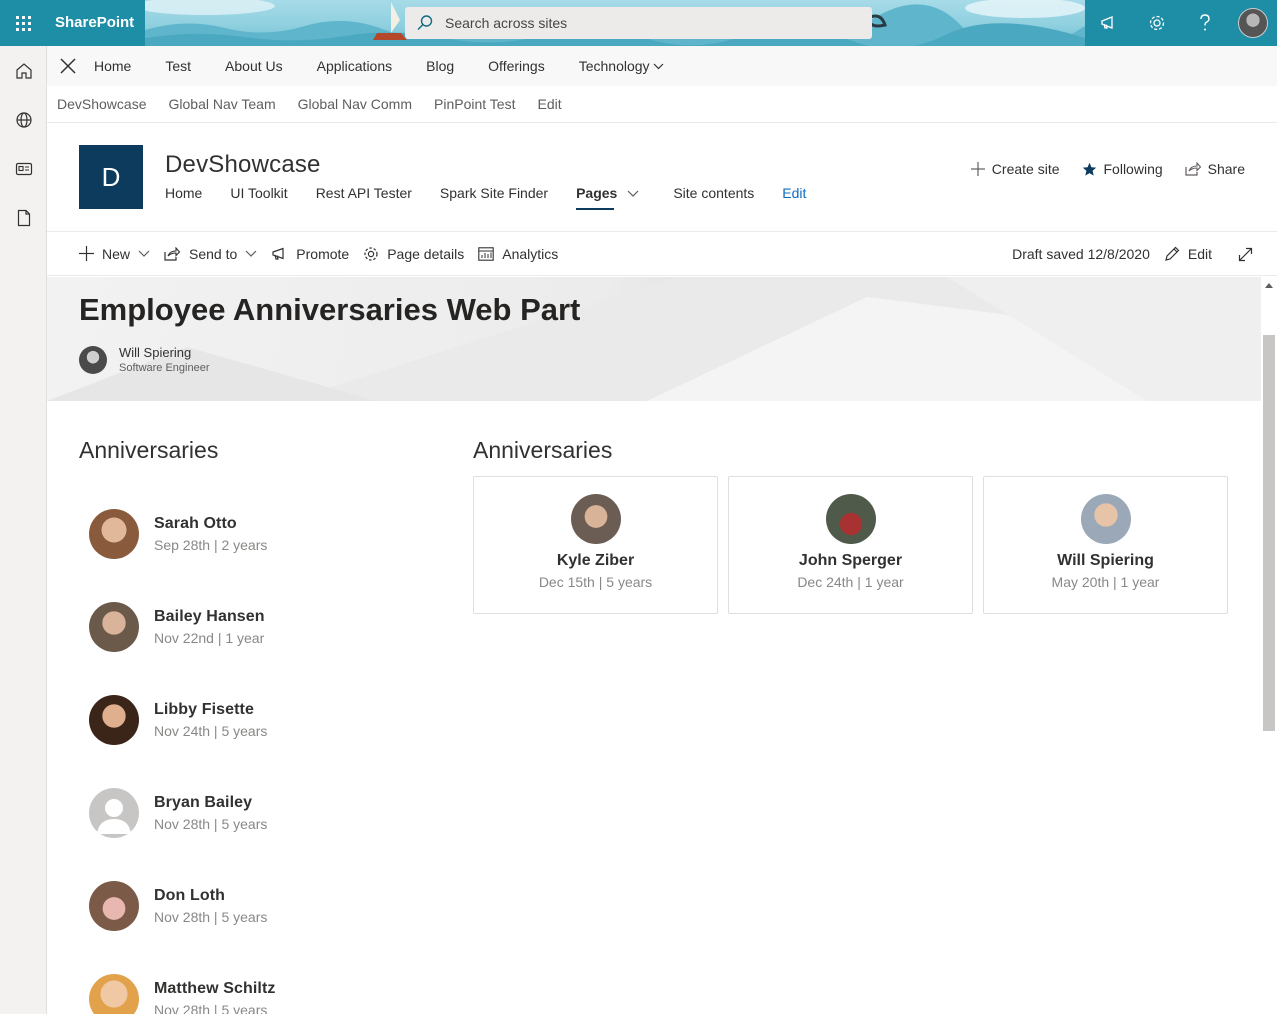  What do you see at coordinates (530, 253) in the screenshot?
I see `analytics-label: Analytics` at bounding box center [530, 253].